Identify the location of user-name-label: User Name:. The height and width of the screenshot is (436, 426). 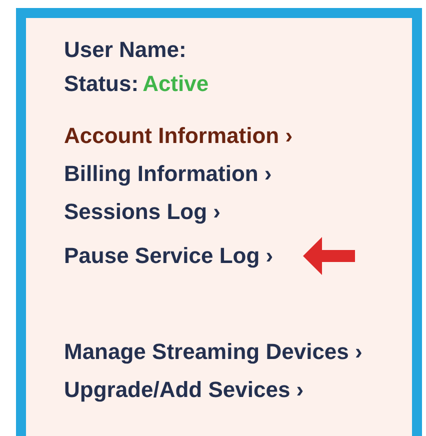
(125, 50).